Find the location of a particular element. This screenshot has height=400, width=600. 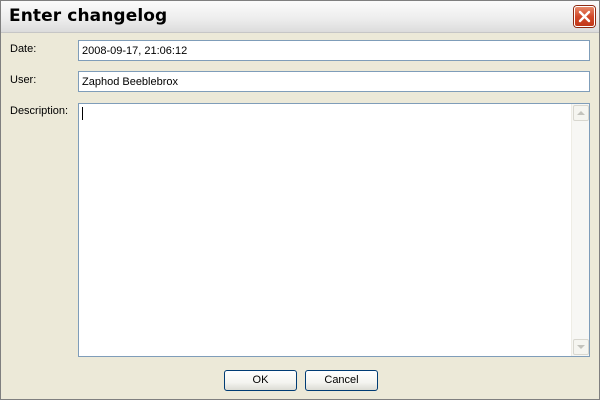

scroll-down-arrow-icon is located at coordinates (581, 347).